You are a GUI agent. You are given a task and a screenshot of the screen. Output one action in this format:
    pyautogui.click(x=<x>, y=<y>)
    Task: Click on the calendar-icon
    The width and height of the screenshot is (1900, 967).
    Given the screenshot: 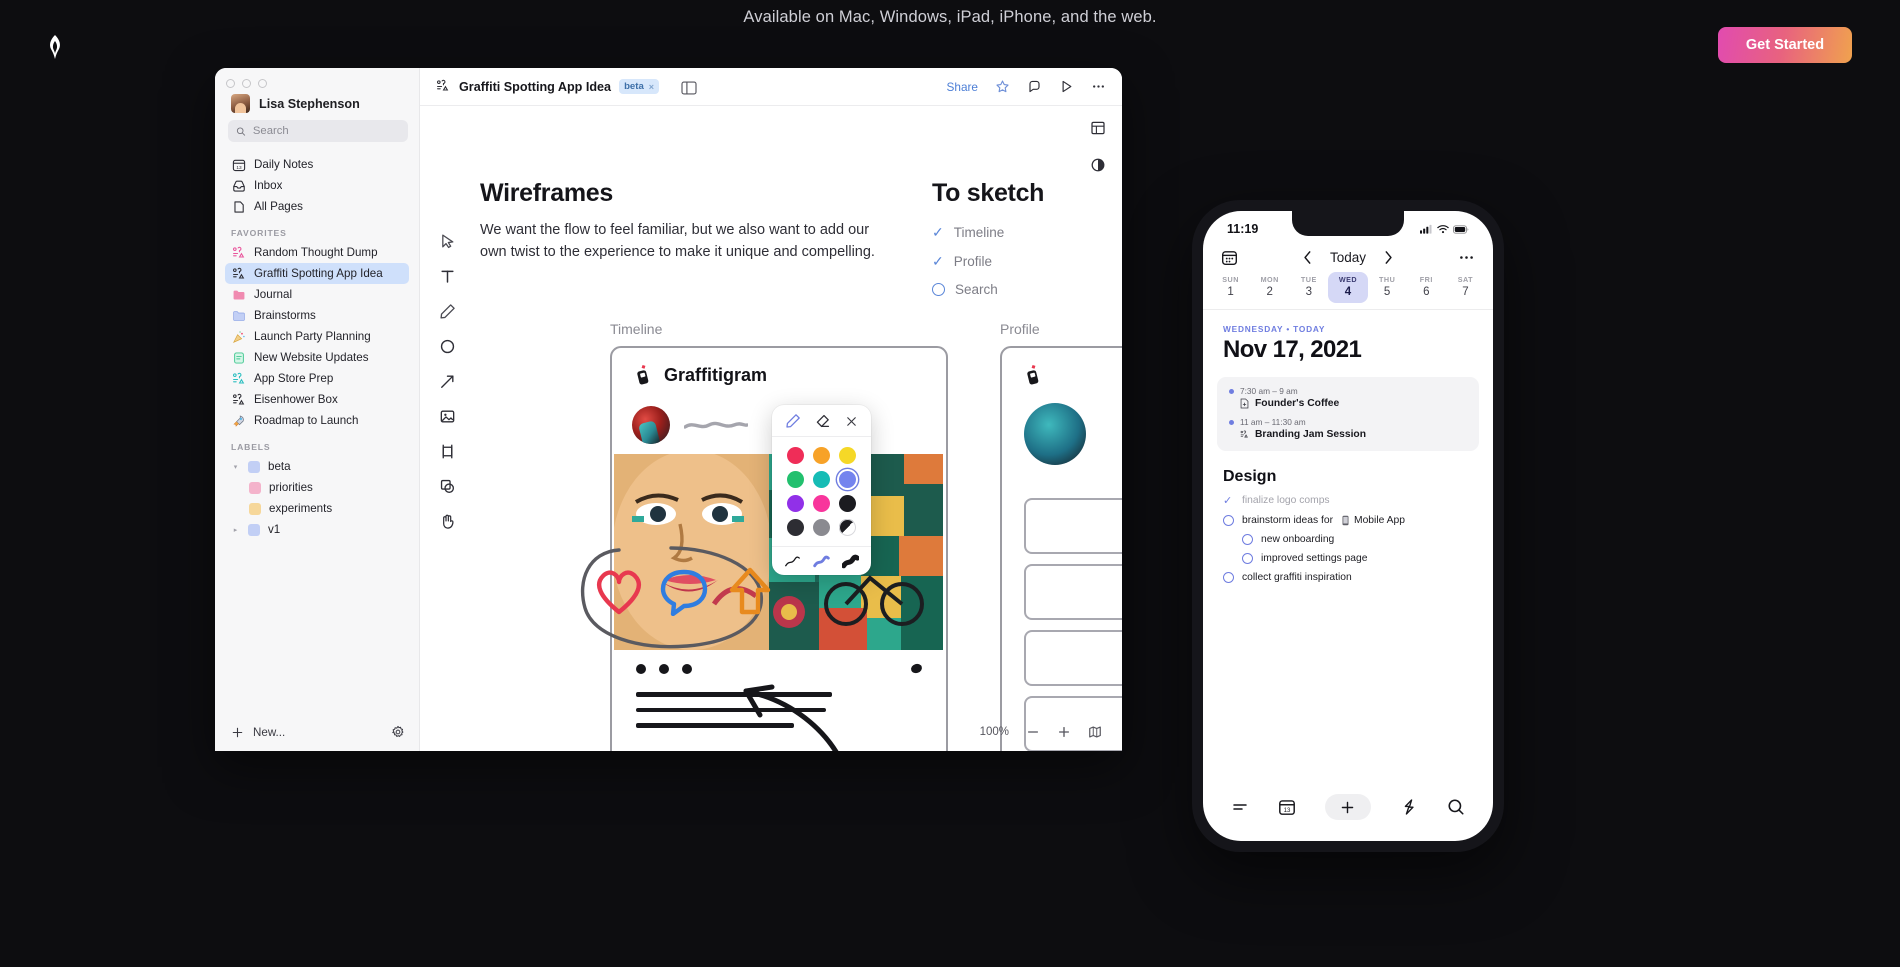 What is the action you would take?
    pyautogui.click(x=1229, y=257)
    